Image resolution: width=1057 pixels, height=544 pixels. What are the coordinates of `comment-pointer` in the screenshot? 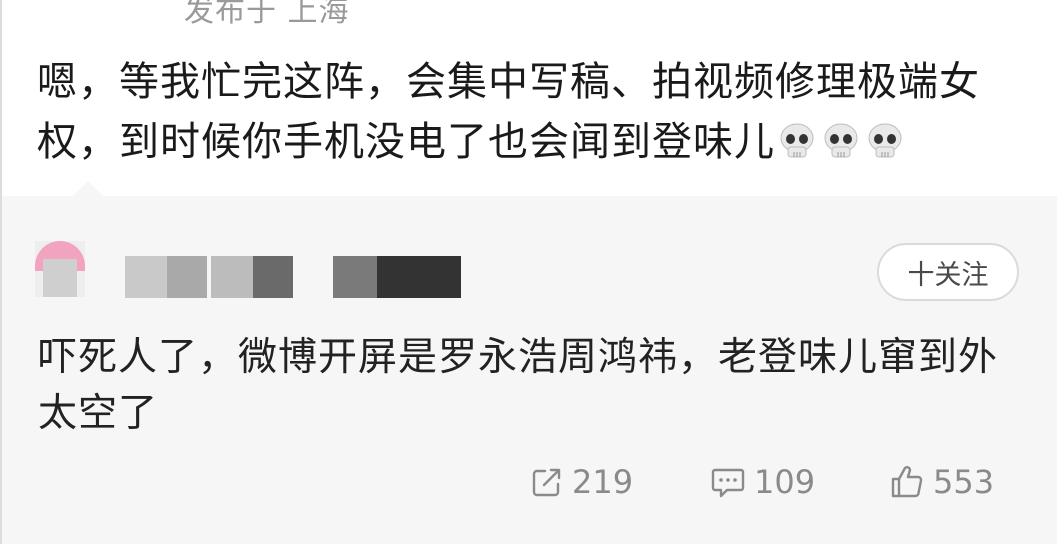 It's located at (88, 189).